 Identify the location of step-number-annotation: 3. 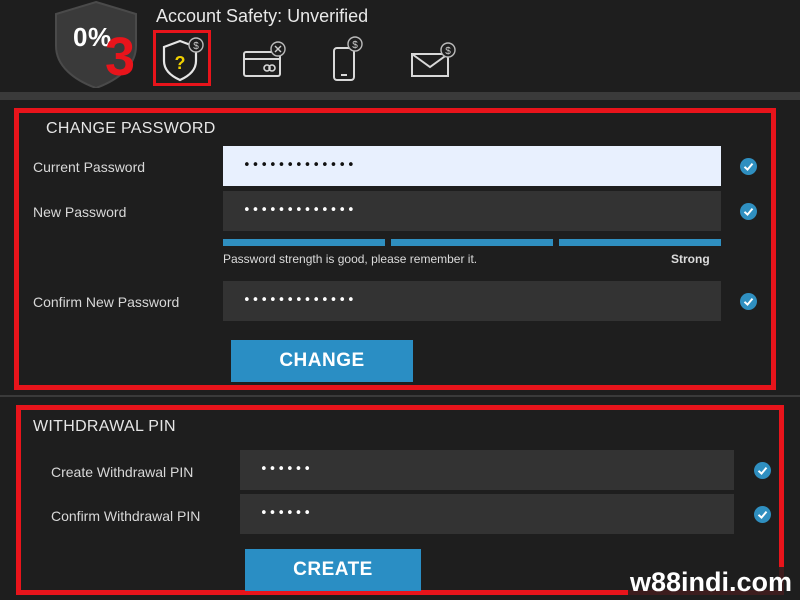
(120, 57).